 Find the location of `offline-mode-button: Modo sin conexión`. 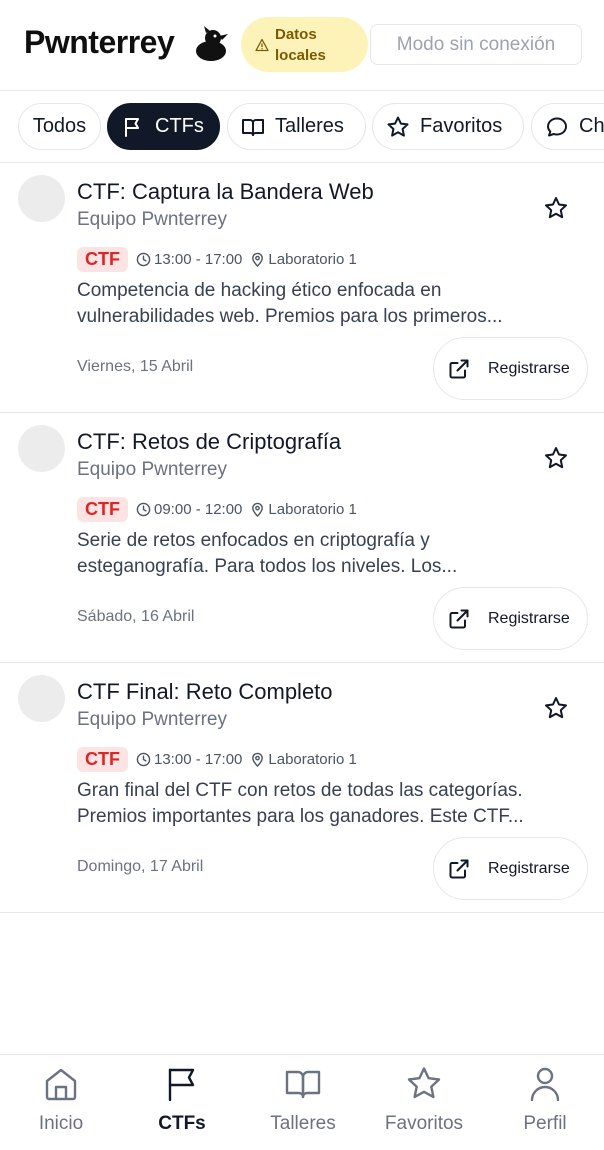

offline-mode-button: Modo sin conexión is located at coordinates (476, 44).